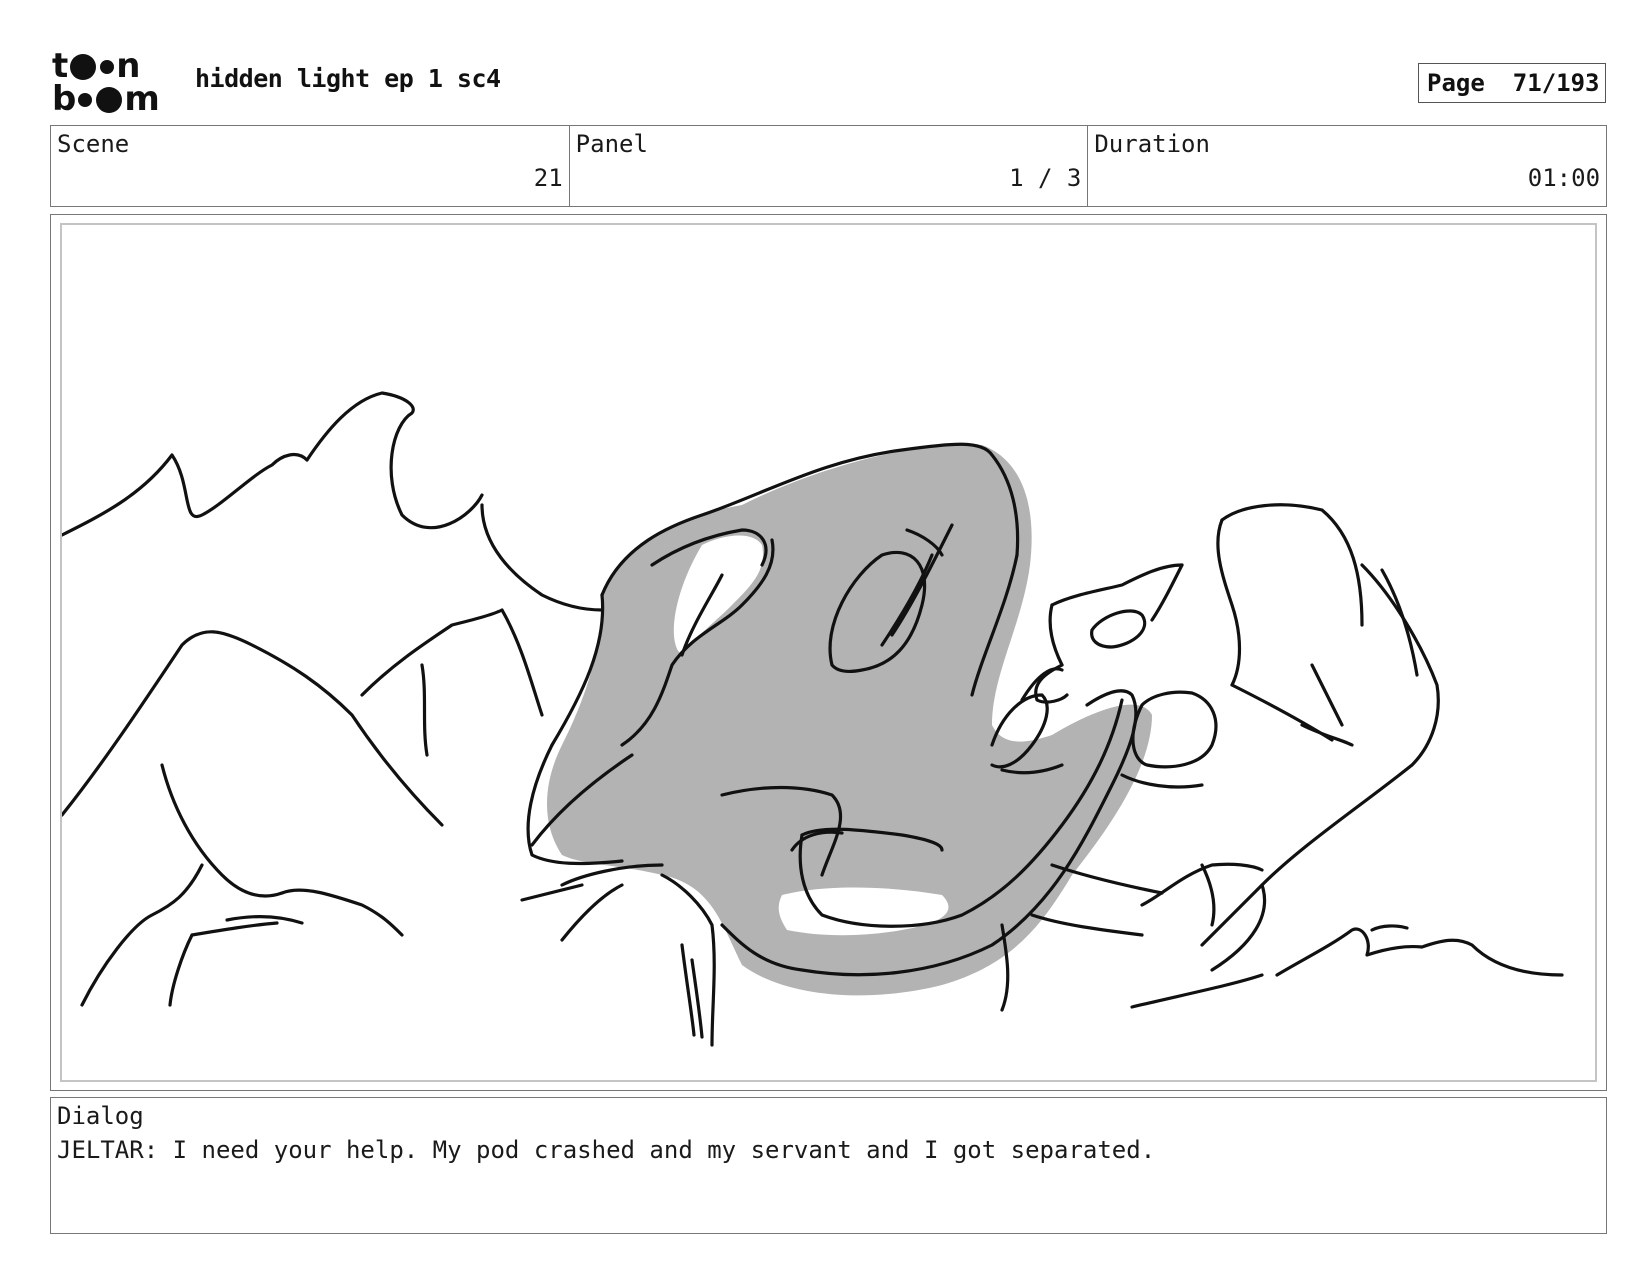 The image size is (1650, 1275). I want to click on duration-value: 01:00, so click(1564, 178).